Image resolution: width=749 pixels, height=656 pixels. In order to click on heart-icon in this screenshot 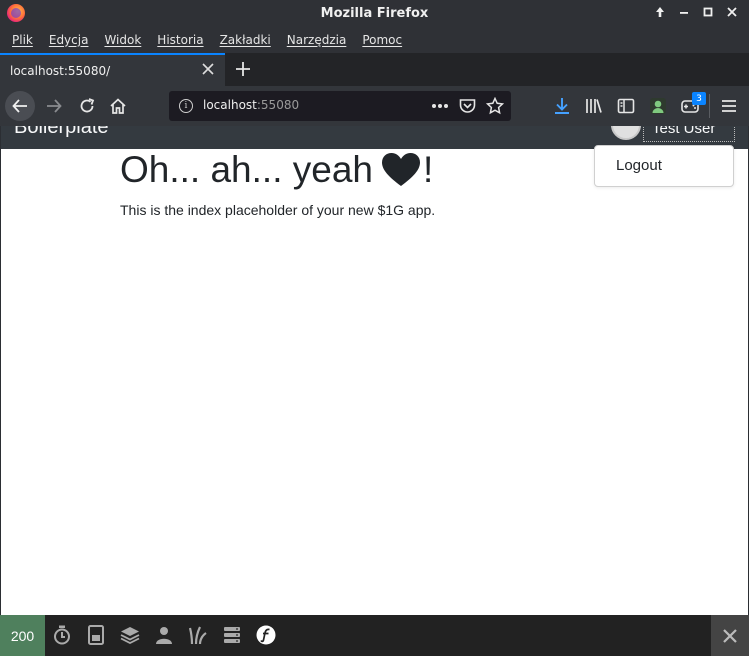, I will do `click(400, 169)`.